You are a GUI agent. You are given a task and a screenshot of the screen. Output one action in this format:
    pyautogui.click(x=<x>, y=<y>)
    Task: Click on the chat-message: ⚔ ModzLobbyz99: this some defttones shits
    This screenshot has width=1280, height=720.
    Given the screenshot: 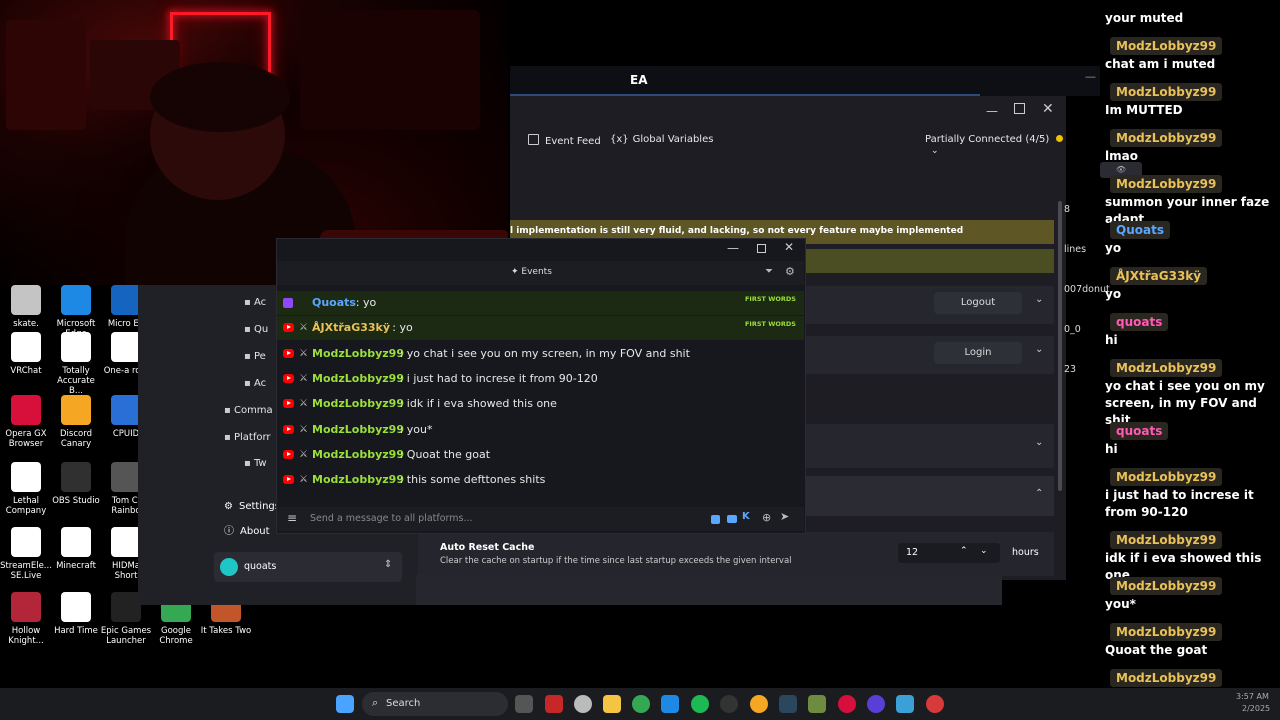 What is the action you would take?
    pyautogui.click(x=540, y=480)
    